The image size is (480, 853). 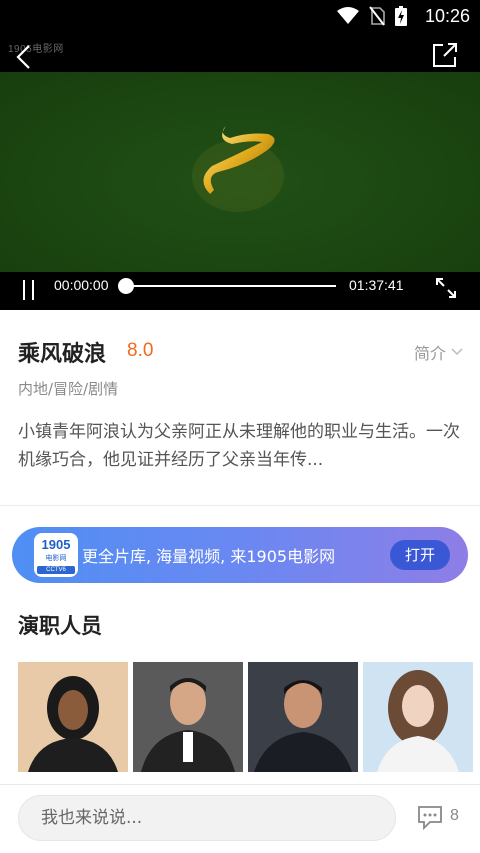 What do you see at coordinates (81, 285) in the screenshot?
I see `current-time: 00:00:00` at bounding box center [81, 285].